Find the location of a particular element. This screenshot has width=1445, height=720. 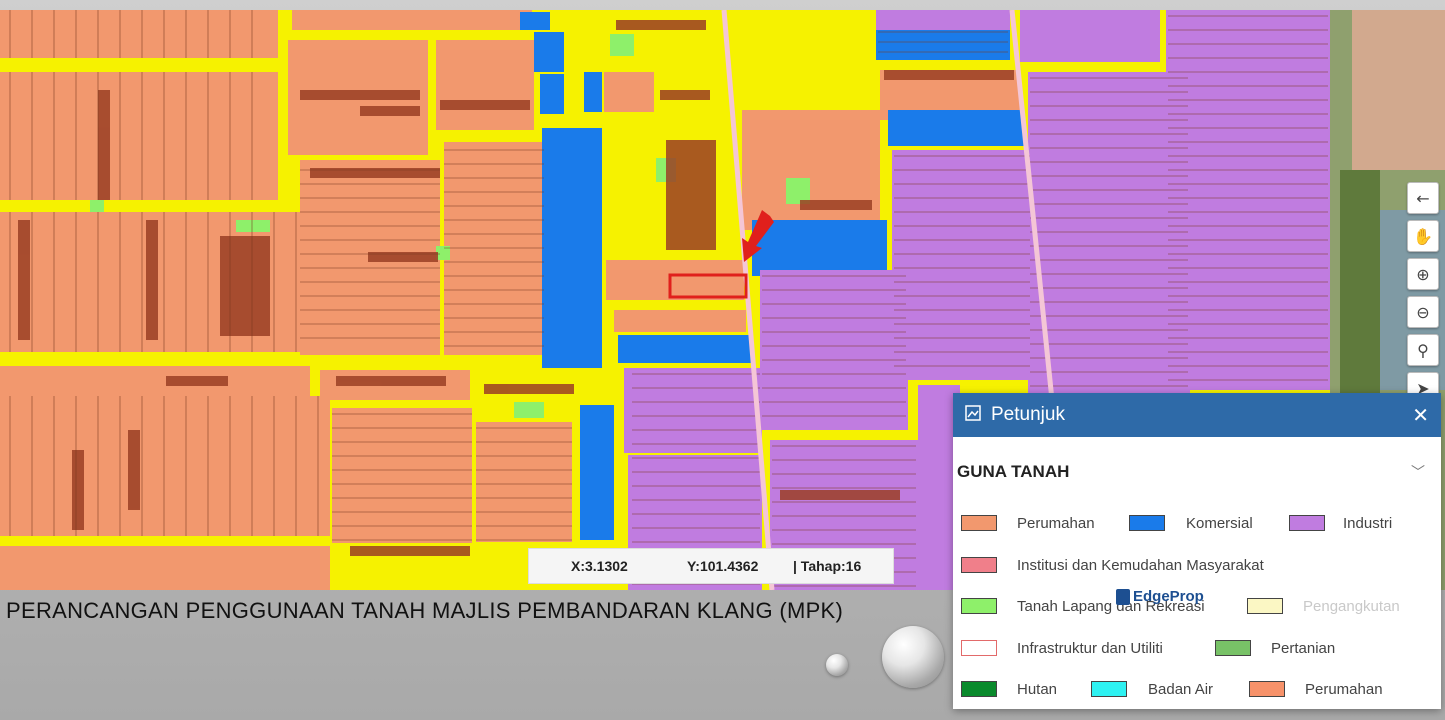

legend-label: Infrastruktur dan Utiliti is located at coordinates (1090, 648).